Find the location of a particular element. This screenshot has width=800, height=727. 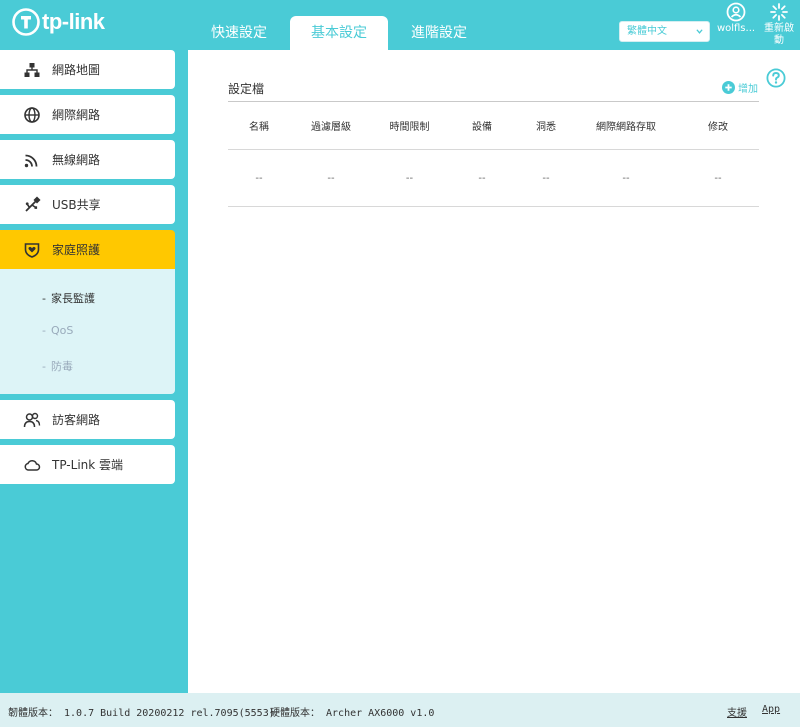

guest-icon is located at coordinates (32, 420).